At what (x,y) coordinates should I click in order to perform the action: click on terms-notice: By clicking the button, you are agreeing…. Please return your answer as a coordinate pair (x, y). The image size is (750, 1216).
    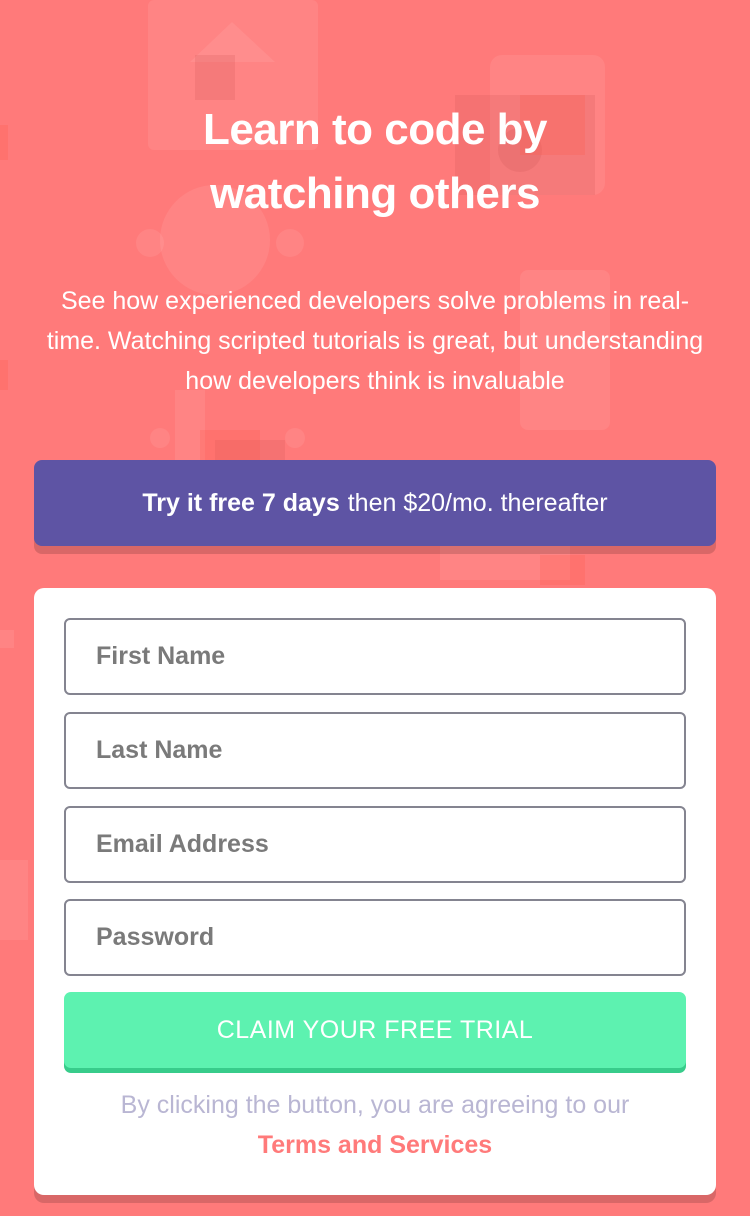
    Looking at the image, I should click on (375, 1125).